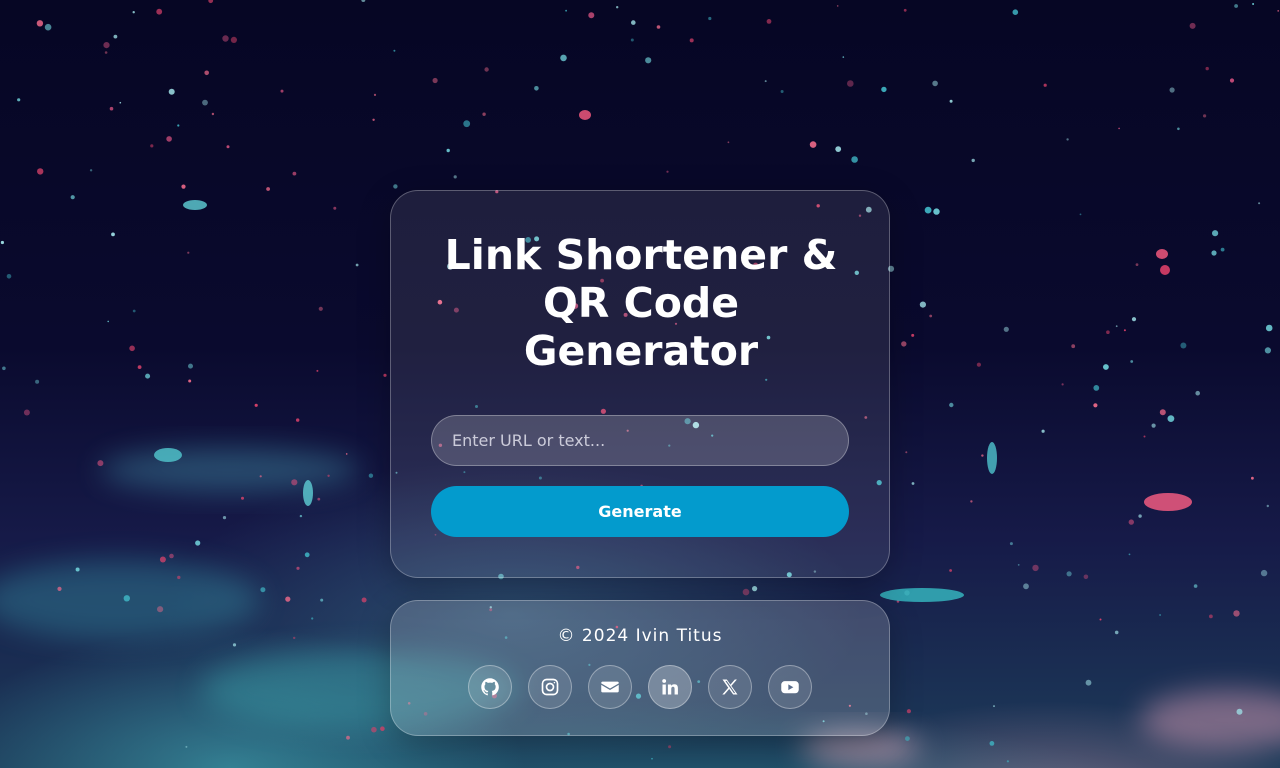 The height and width of the screenshot is (768, 1280). Describe the element at coordinates (640, 511) in the screenshot. I see `generate-button: Generate` at that location.